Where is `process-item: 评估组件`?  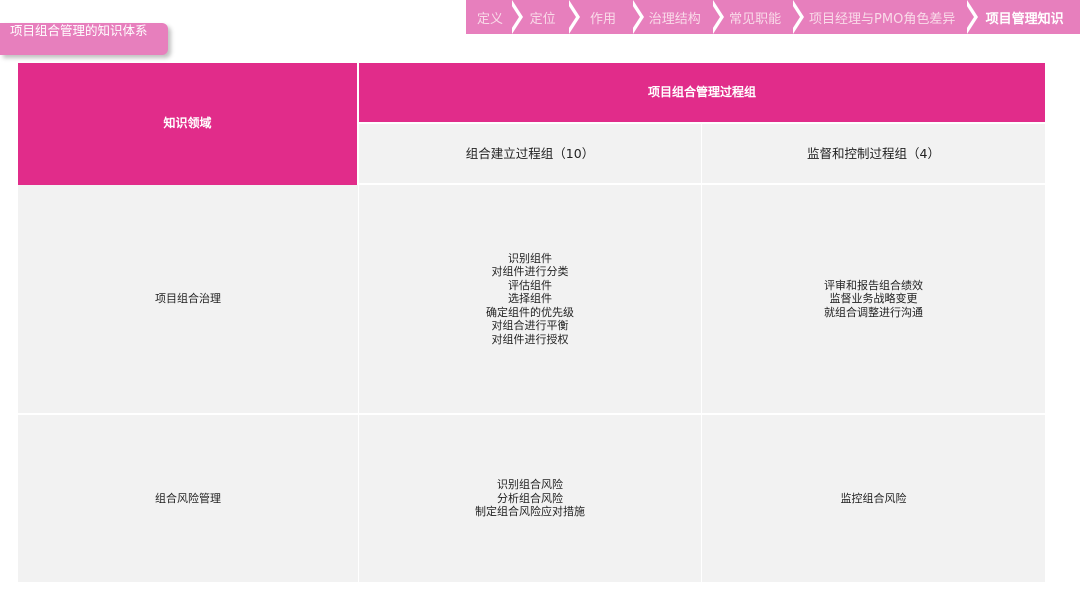
process-item: 评估组件 is located at coordinates (530, 285).